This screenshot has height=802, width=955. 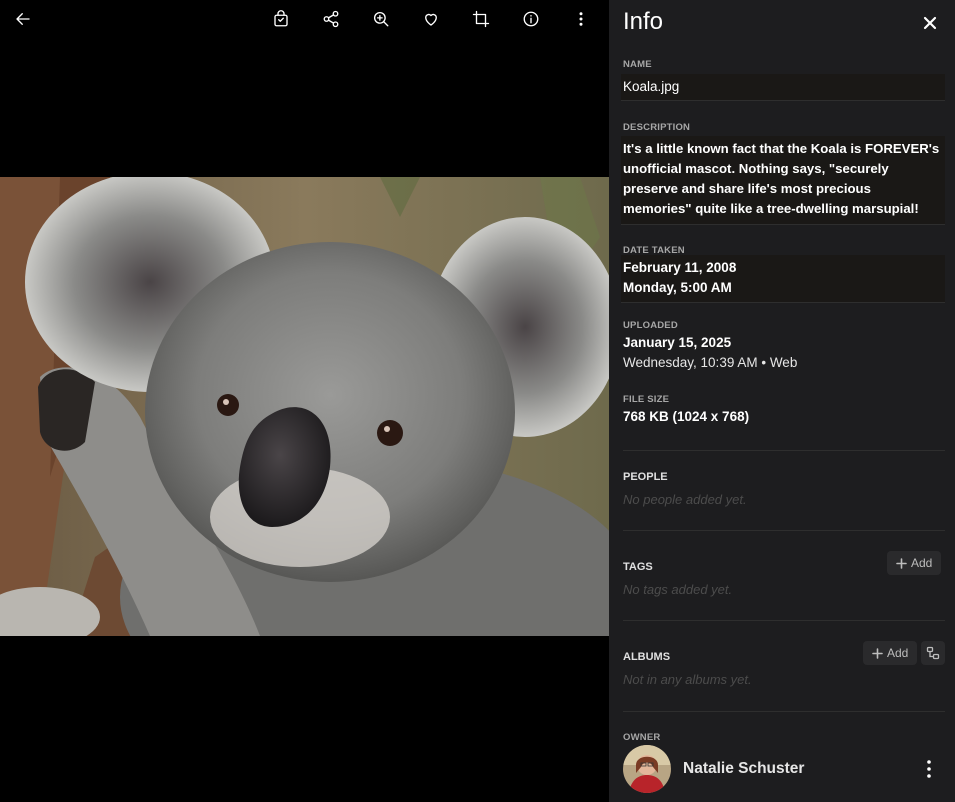 I want to click on add-tag-button: Add, so click(x=914, y=563).